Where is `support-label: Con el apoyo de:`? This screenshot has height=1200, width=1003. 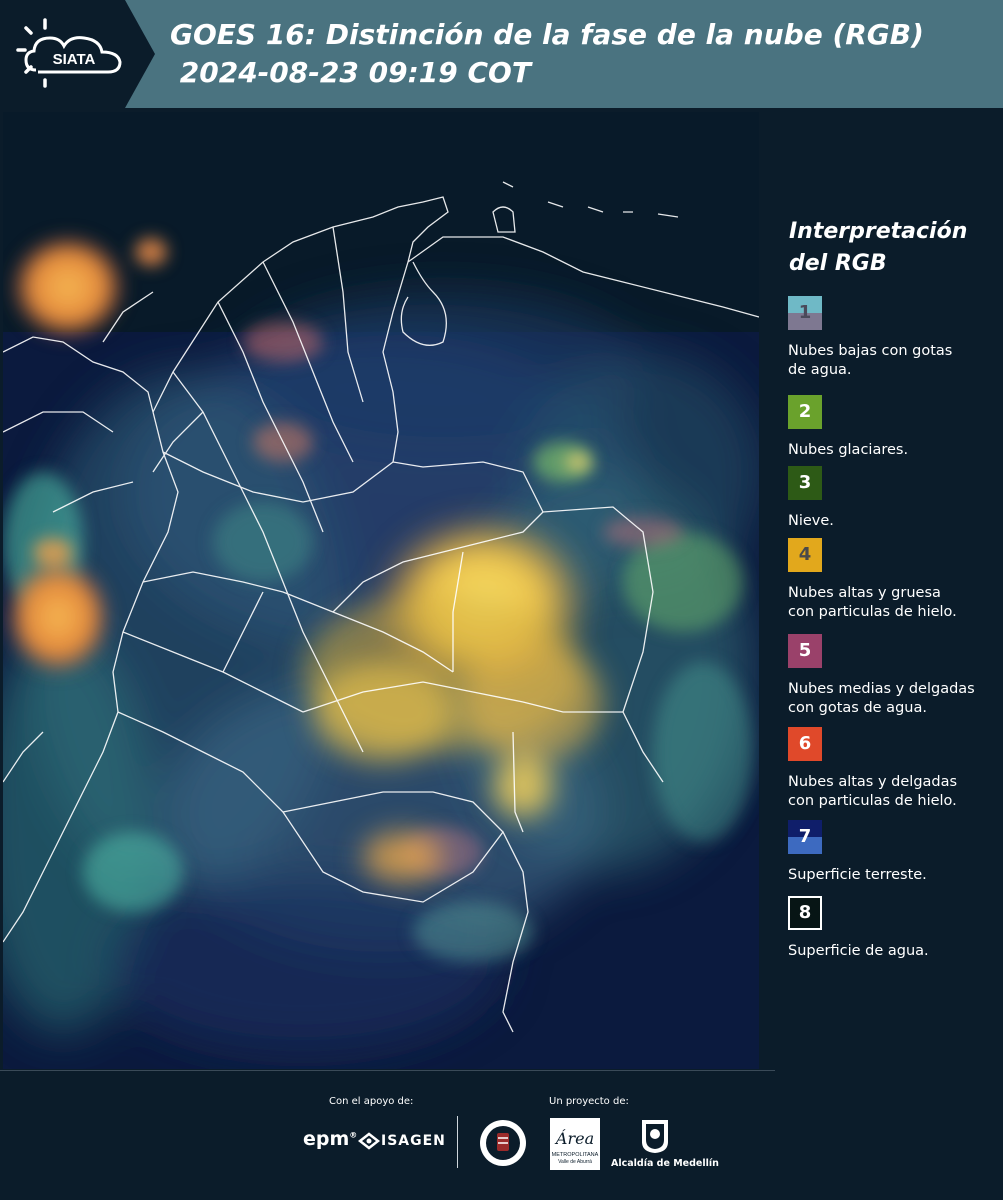 support-label: Con el apoyo de: is located at coordinates (371, 1101).